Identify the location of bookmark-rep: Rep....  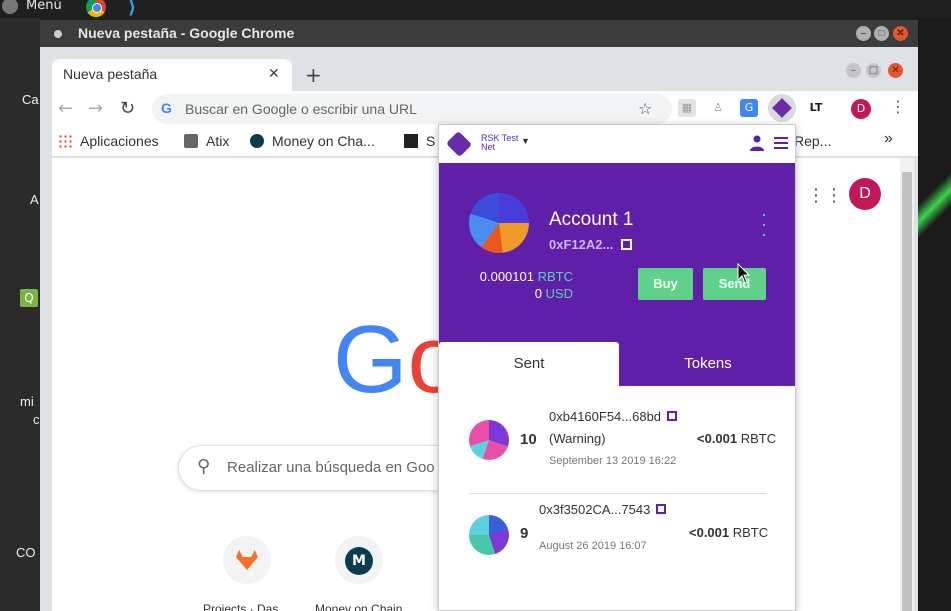
(812, 141).